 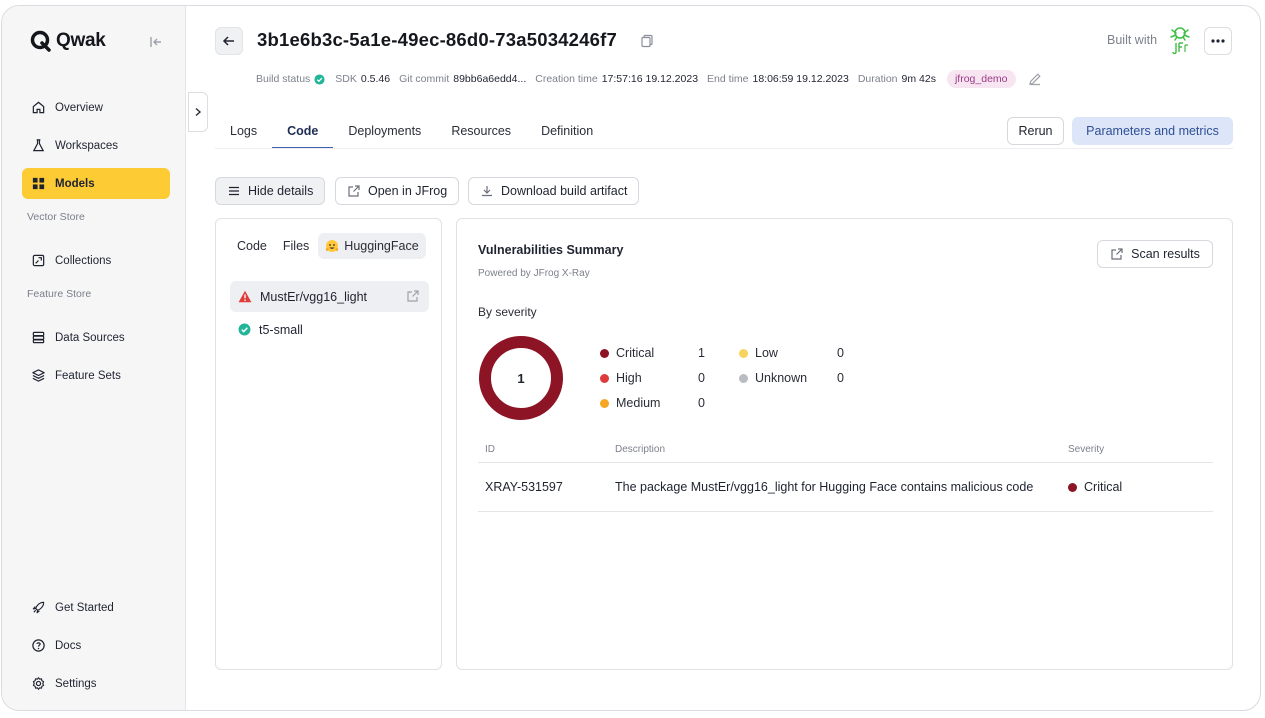 What do you see at coordinates (1035, 79) in the screenshot?
I see `pencil-icon` at bounding box center [1035, 79].